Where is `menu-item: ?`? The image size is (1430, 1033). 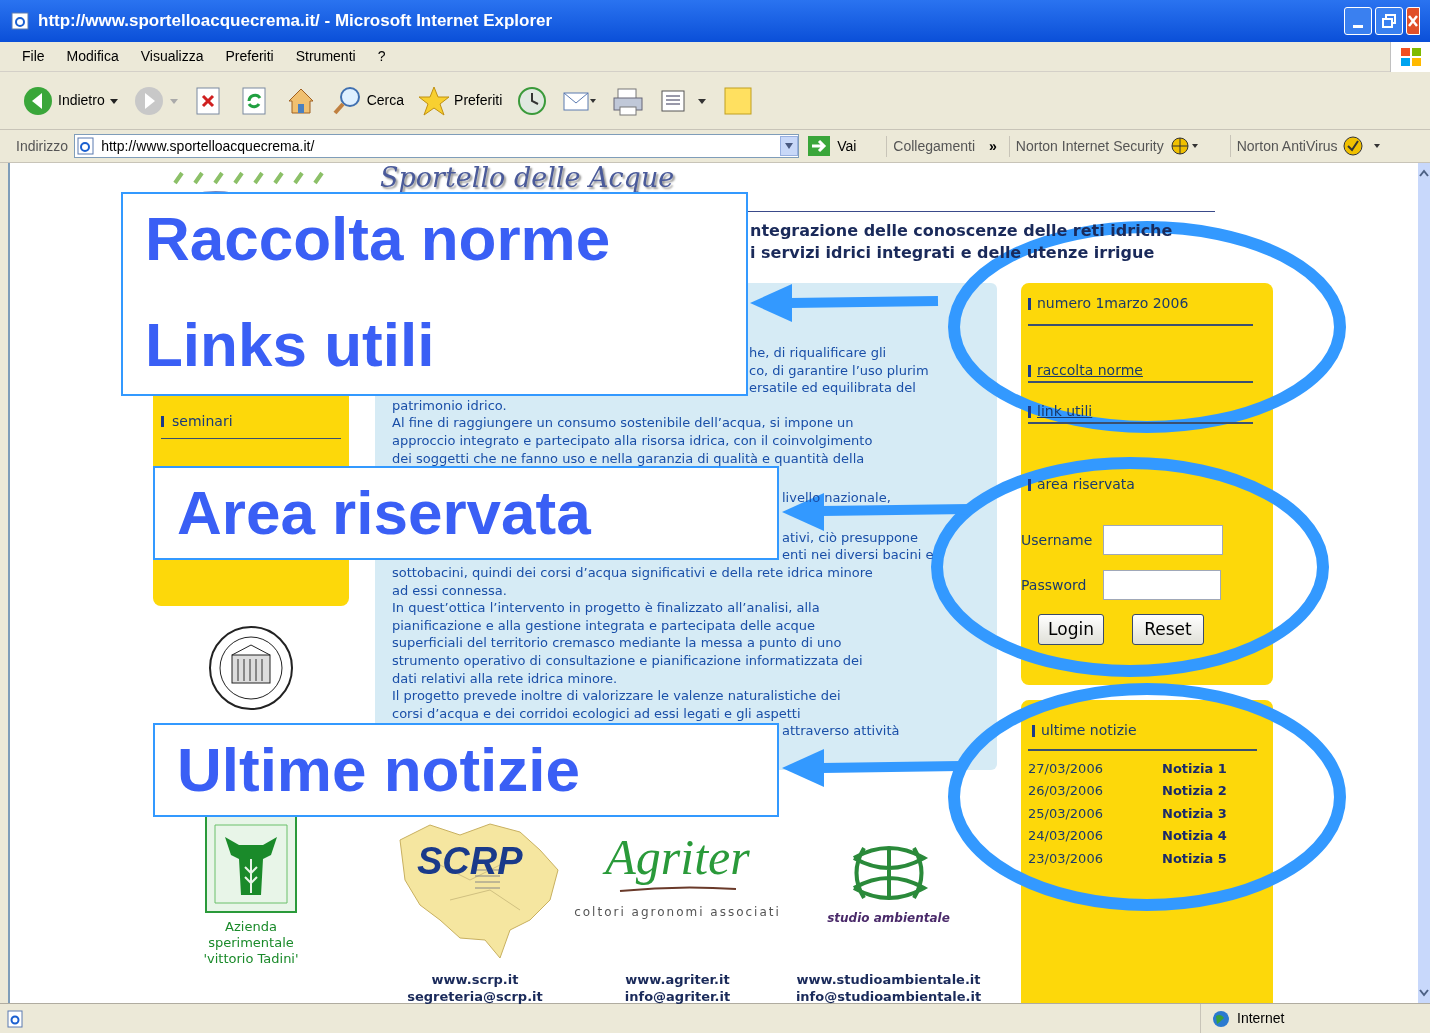 menu-item: ? is located at coordinates (381, 56).